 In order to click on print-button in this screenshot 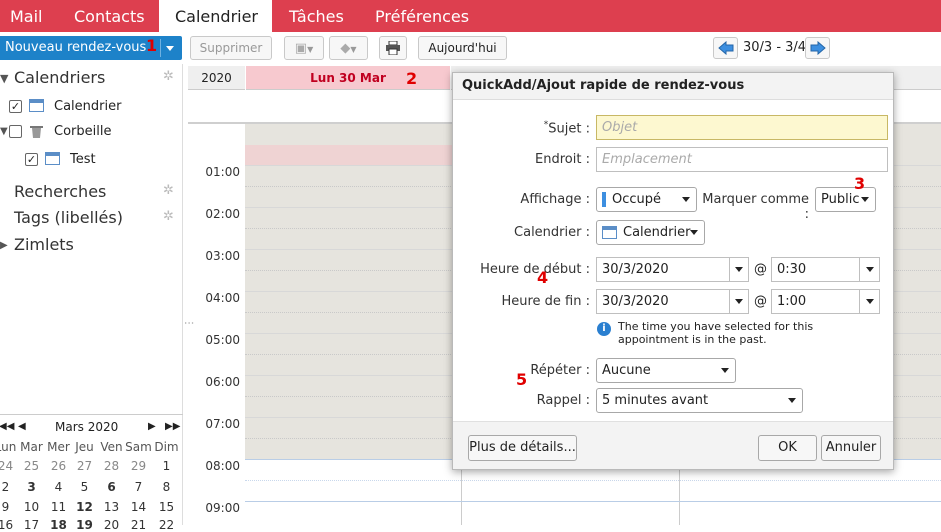, I will do `click(393, 48)`.